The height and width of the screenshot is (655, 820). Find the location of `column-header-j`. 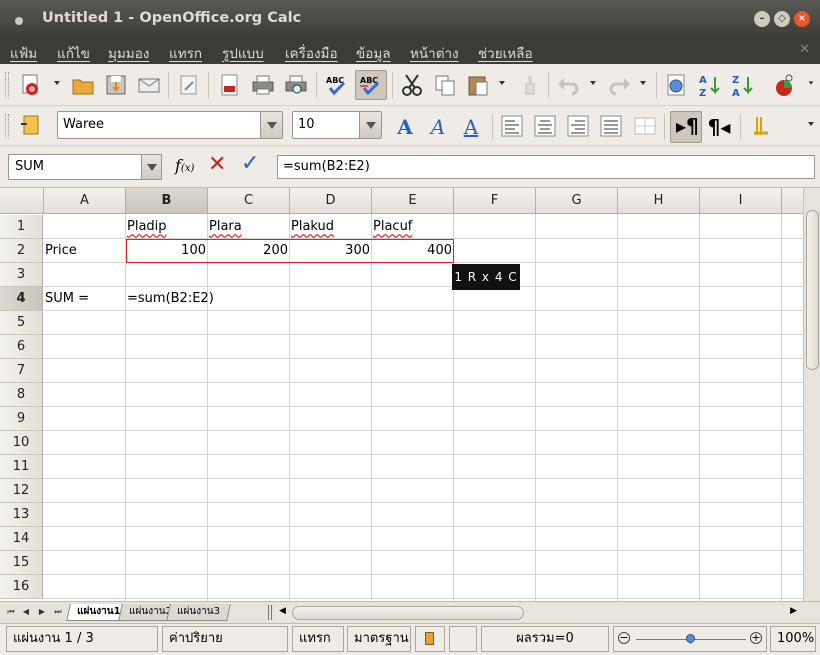

column-header-j is located at coordinates (792, 201).